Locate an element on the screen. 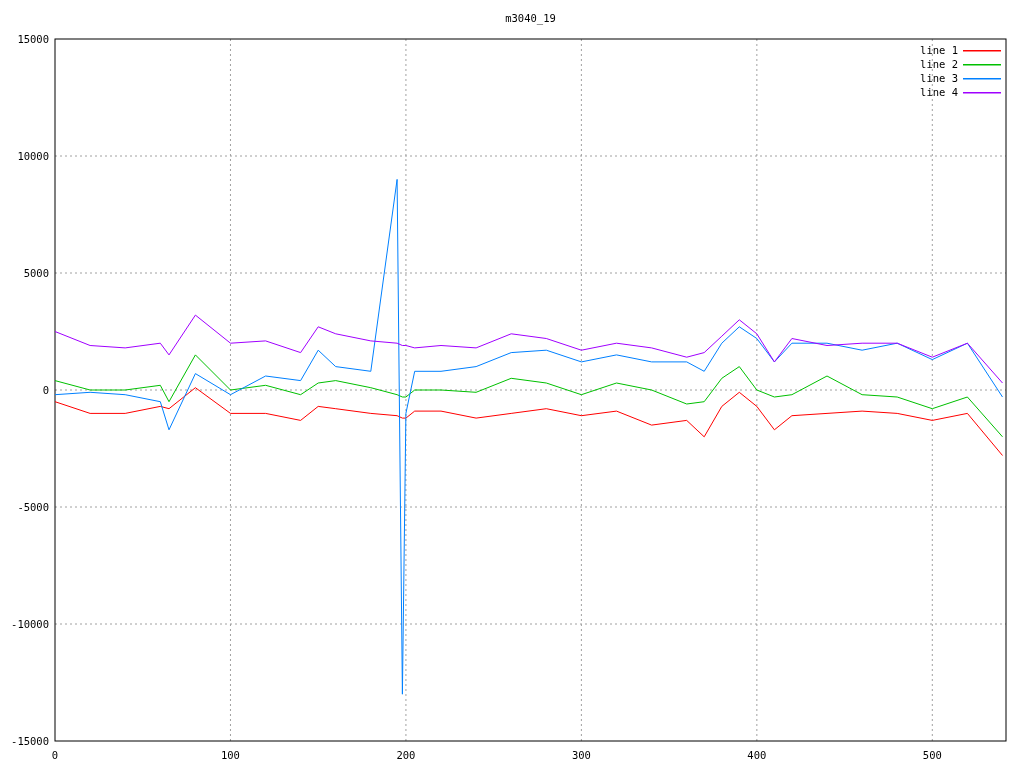 Image resolution: width=1024 pixels, height=768 pixels. y-tick-label: -5000 is located at coordinates (33, 507).